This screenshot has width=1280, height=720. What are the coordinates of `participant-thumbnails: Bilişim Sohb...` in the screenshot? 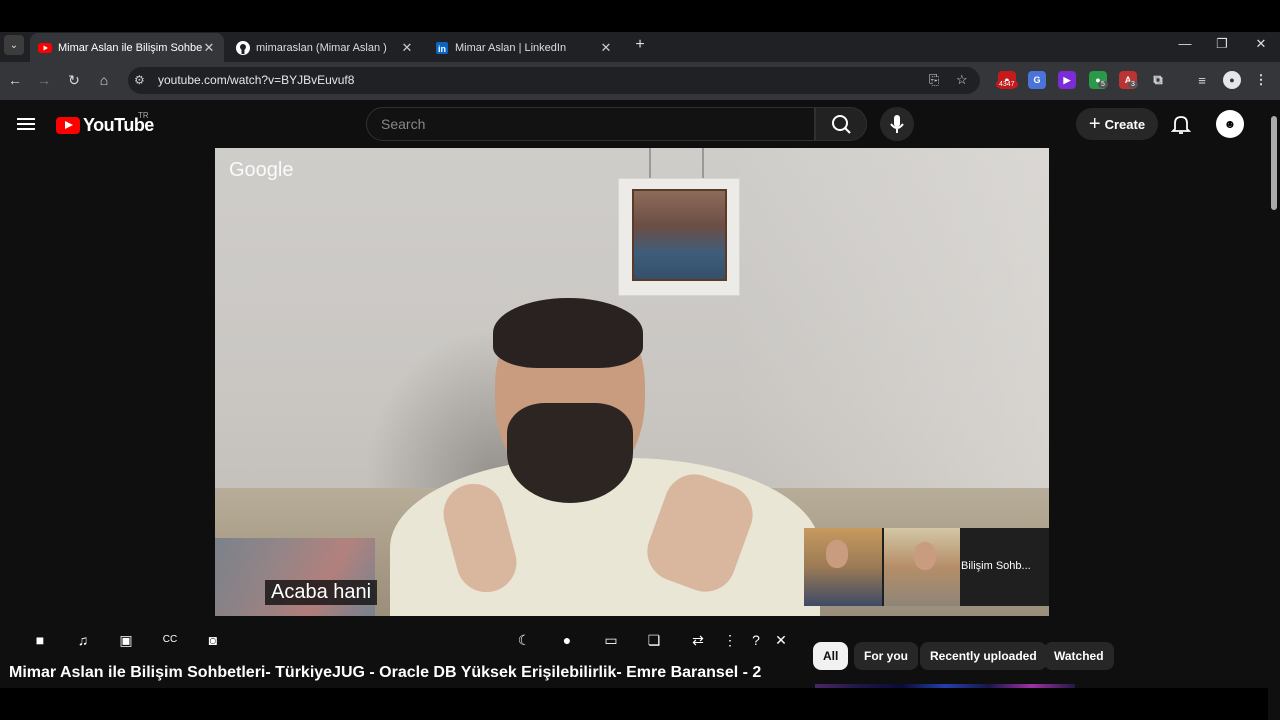 It's located at (926, 567).